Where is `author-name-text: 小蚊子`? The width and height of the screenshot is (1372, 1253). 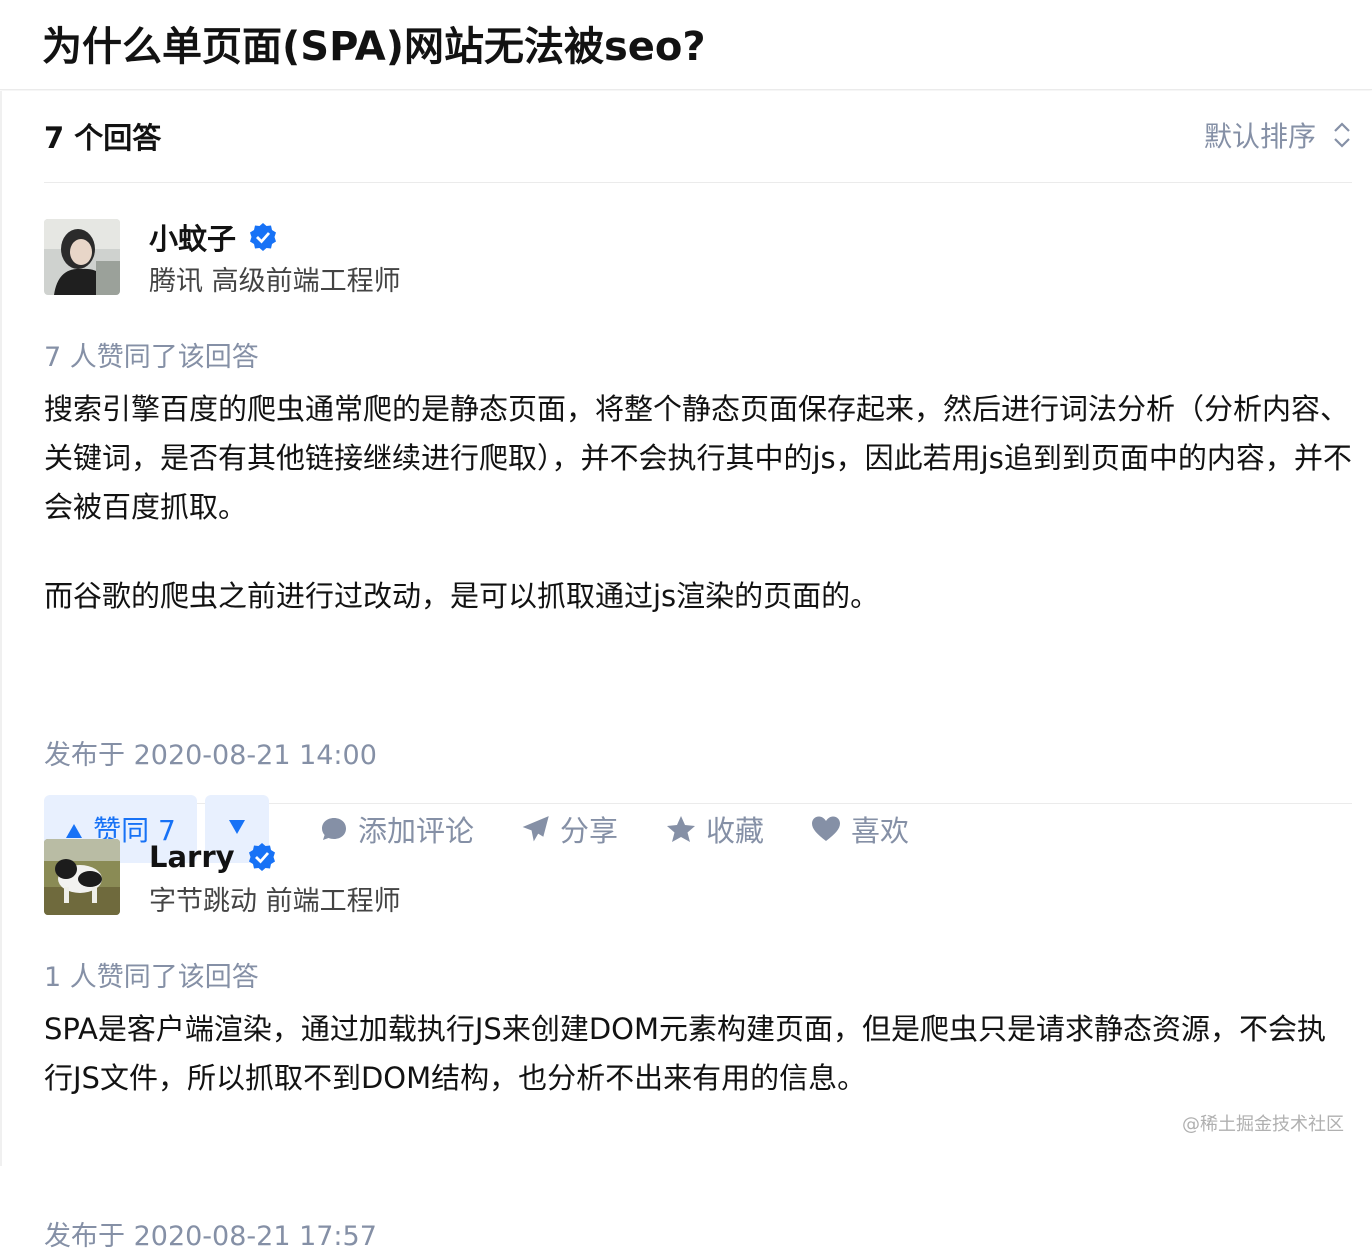 author-name-text: 小蚊子 is located at coordinates (192, 237).